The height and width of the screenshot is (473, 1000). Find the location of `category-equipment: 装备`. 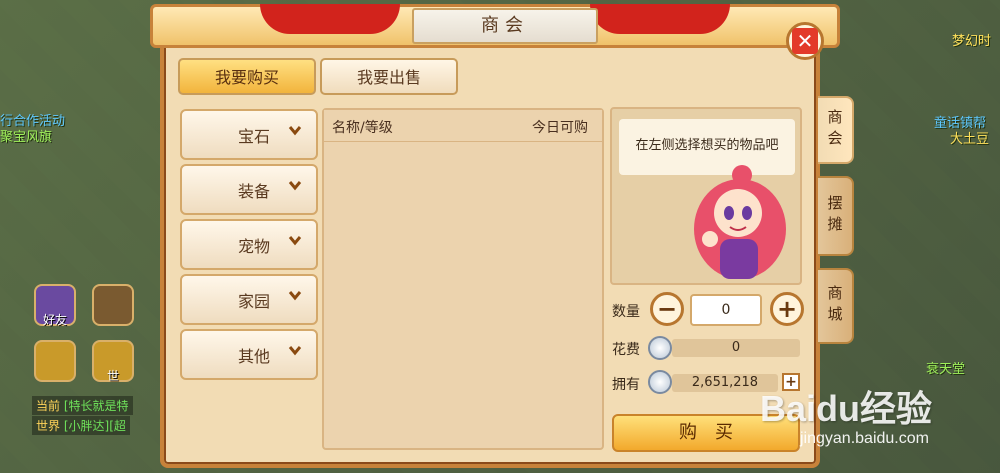

category-equipment: 装备 is located at coordinates (249, 189).